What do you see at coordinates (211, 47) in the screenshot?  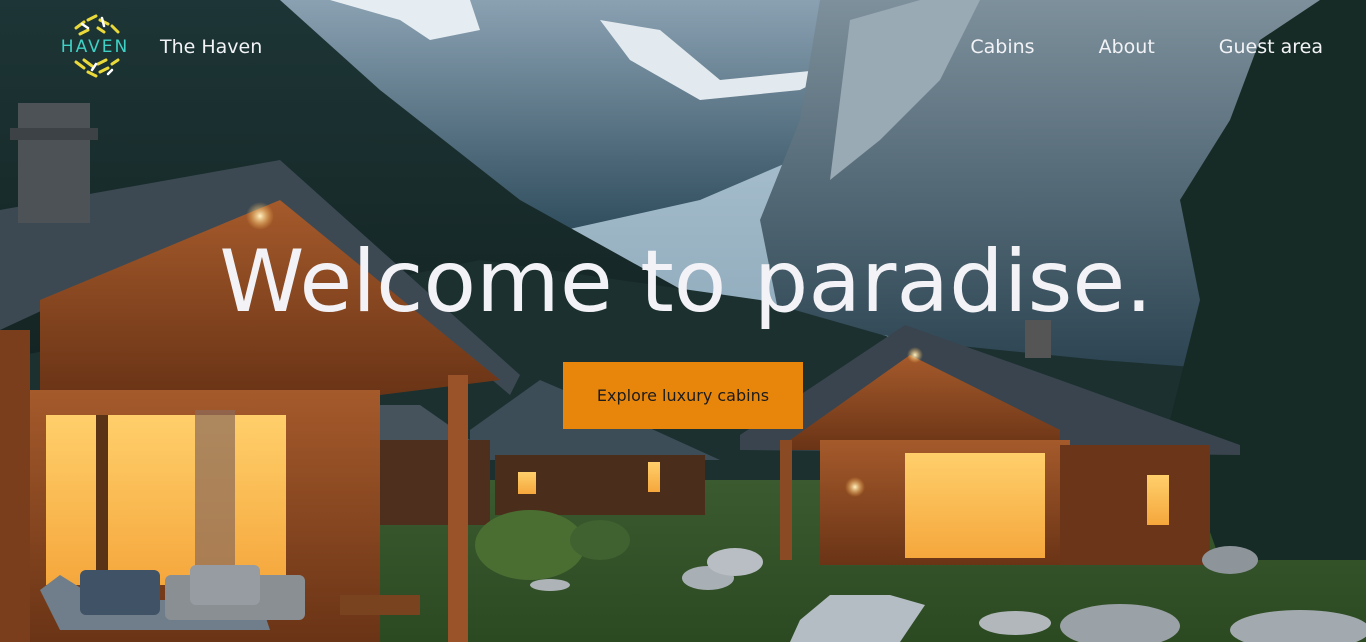 I see `brand-name: The Haven` at bounding box center [211, 47].